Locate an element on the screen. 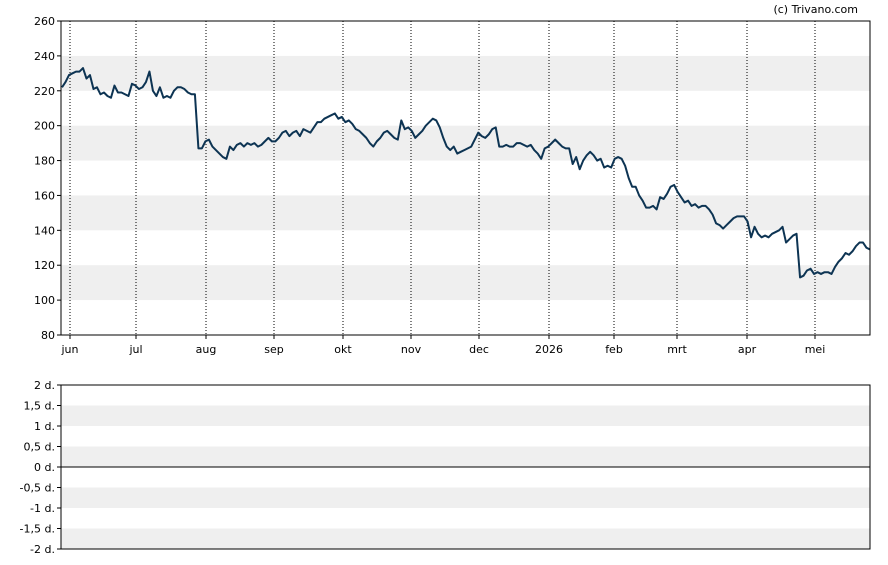 The image size is (888, 565). y-tick-label: 200 is located at coordinates (44, 126).